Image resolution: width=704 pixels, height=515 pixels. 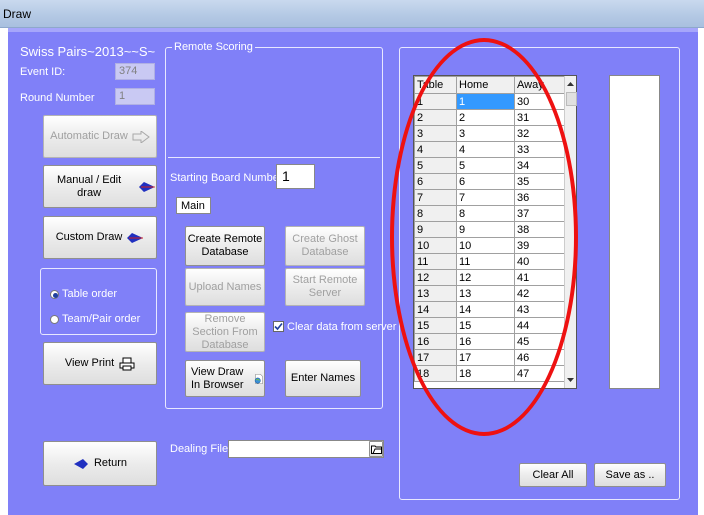 What do you see at coordinates (570, 84) in the screenshot?
I see `scroll-up-arrow-icon` at bounding box center [570, 84].